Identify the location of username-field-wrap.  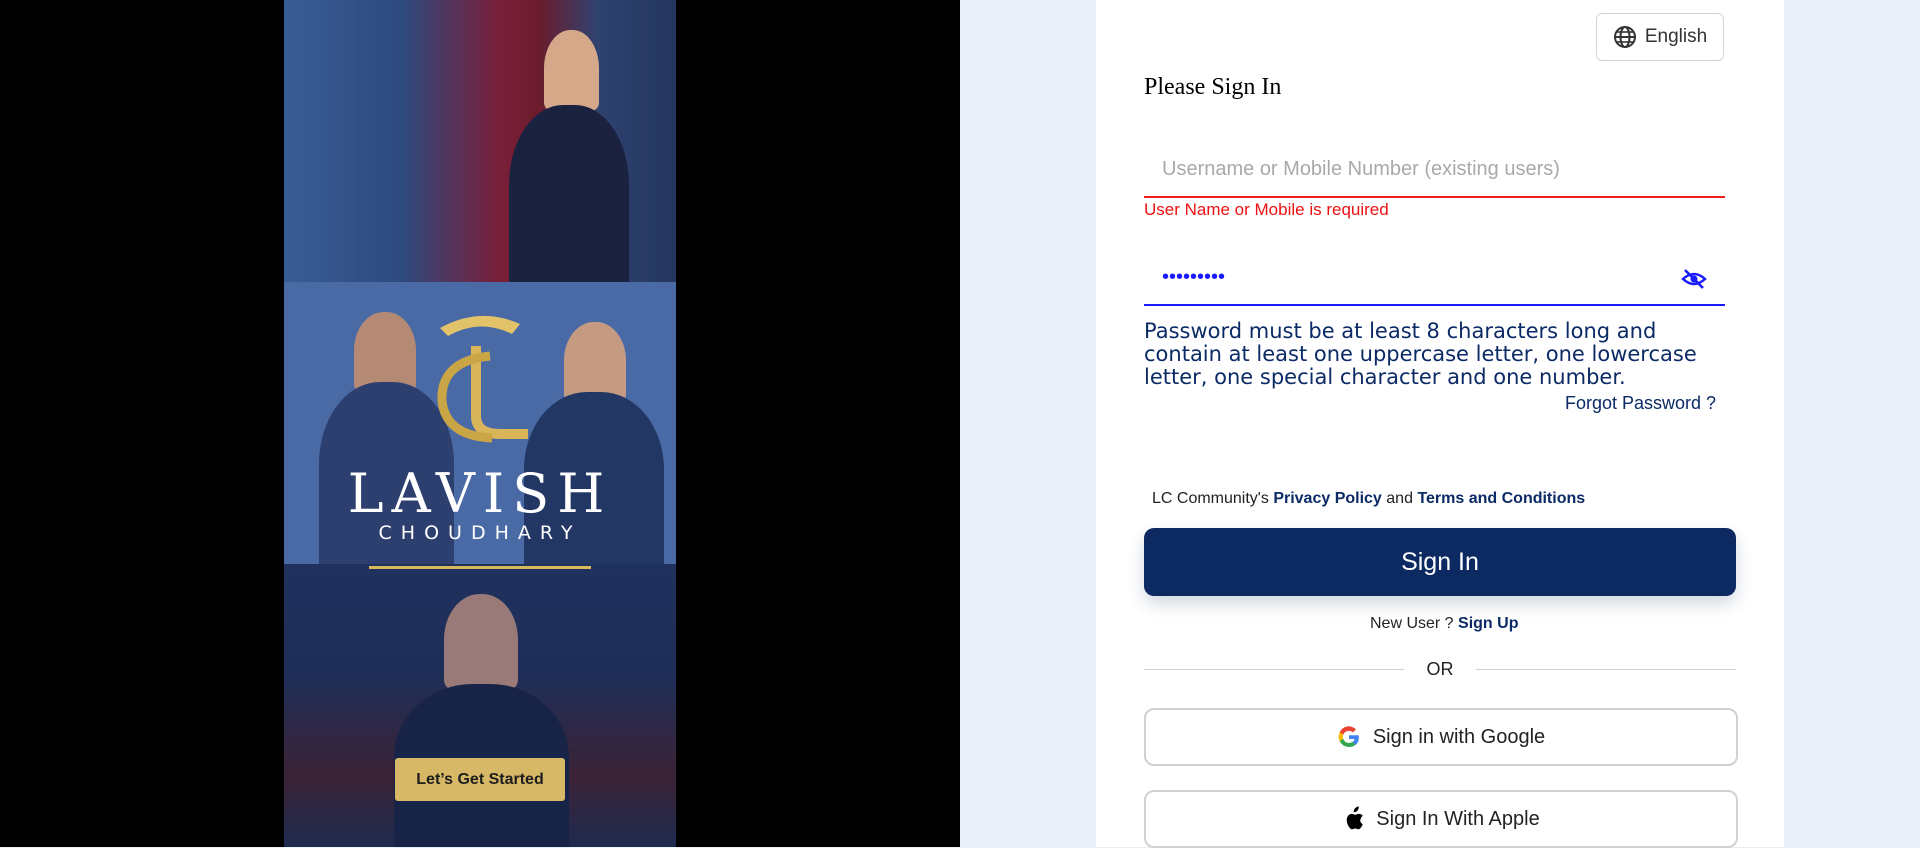
(1434, 172).